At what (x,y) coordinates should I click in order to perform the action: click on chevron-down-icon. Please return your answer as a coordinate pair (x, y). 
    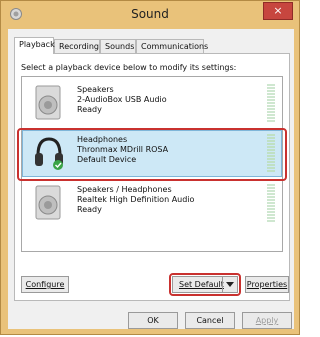
    Looking at the image, I should click on (230, 284).